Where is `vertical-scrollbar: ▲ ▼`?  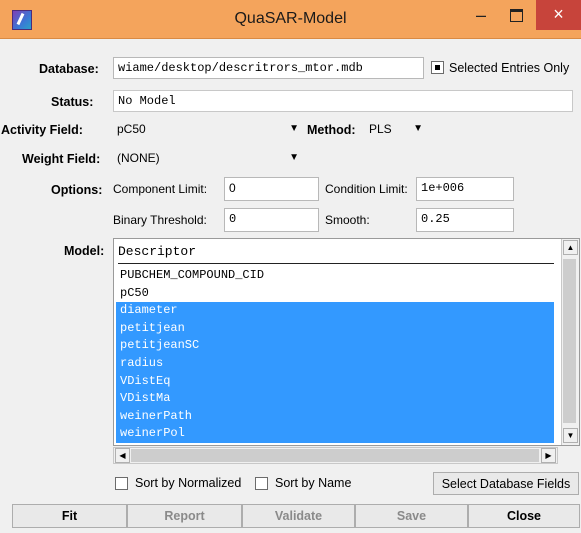 vertical-scrollbar: ▲ ▼ is located at coordinates (570, 342).